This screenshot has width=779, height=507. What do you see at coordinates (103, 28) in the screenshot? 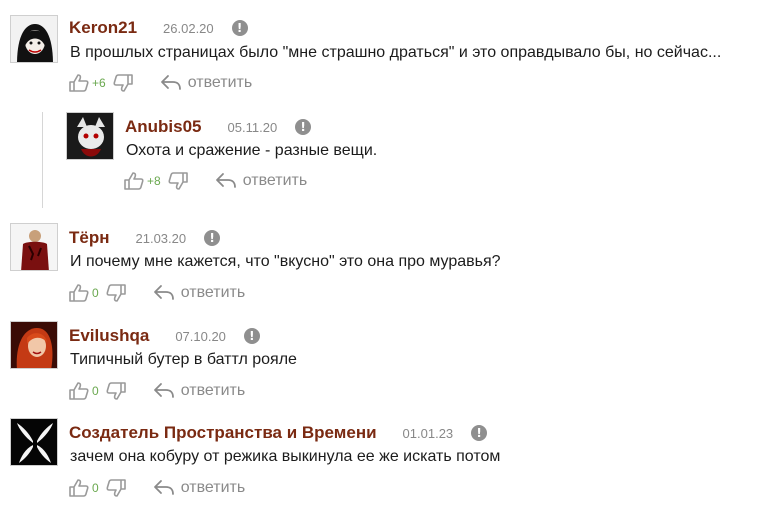
I see `author-name: Keron21` at bounding box center [103, 28].